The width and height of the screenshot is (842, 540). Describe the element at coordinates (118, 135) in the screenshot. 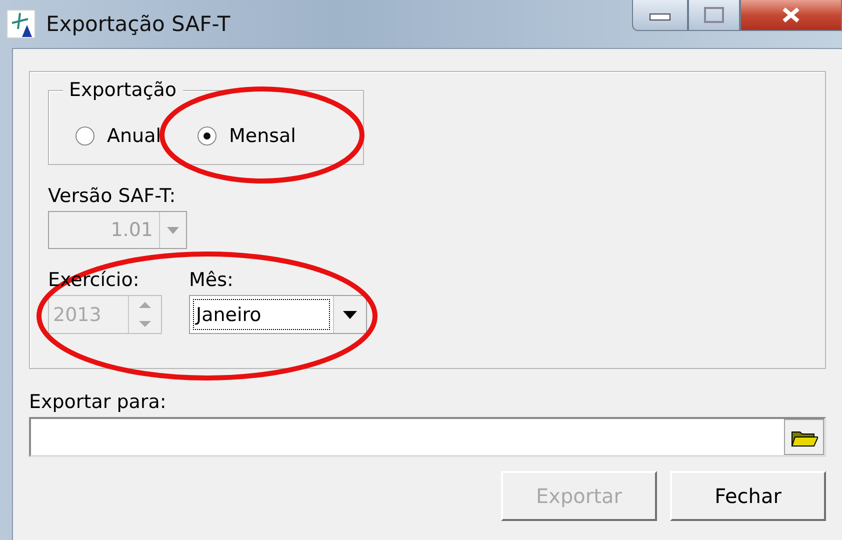

I see `radio-option: Anual` at that location.